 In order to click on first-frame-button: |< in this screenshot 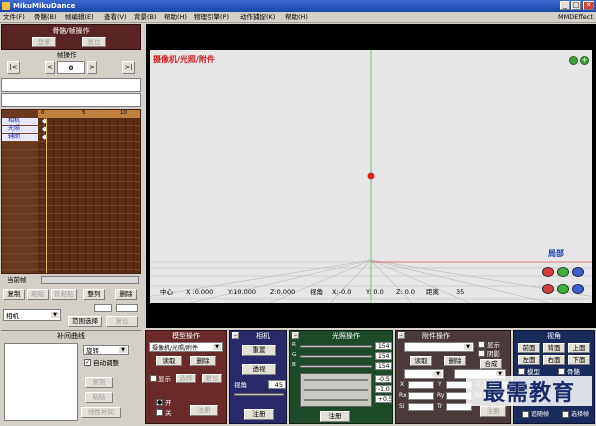, I will do `click(13, 67)`.